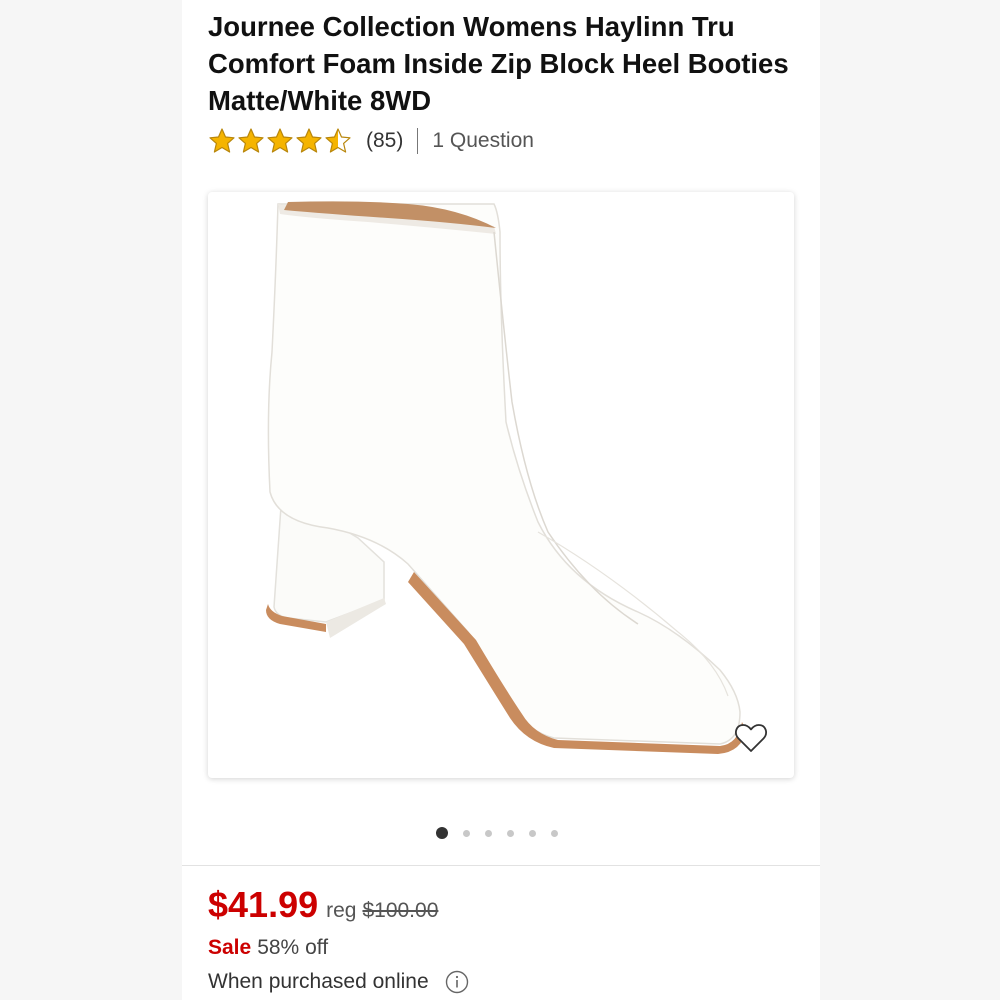 This screenshot has height=1000, width=1000. Describe the element at coordinates (263, 904) in the screenshot. I see `sale-price: $41.99` at that location.